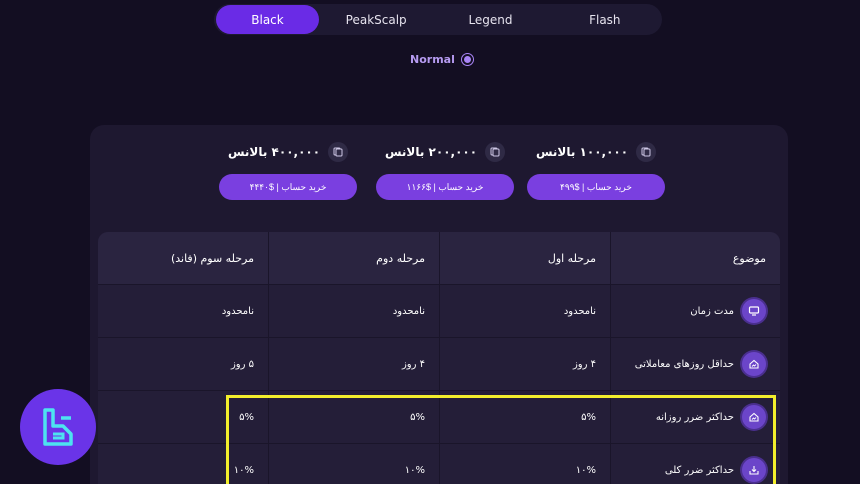 This screenshot has height=484, width=860. What do you see at coordinates (695, 311) in the screenshot?
I see `topic-cell: مدت زمان` at bounding box center [695, 311].